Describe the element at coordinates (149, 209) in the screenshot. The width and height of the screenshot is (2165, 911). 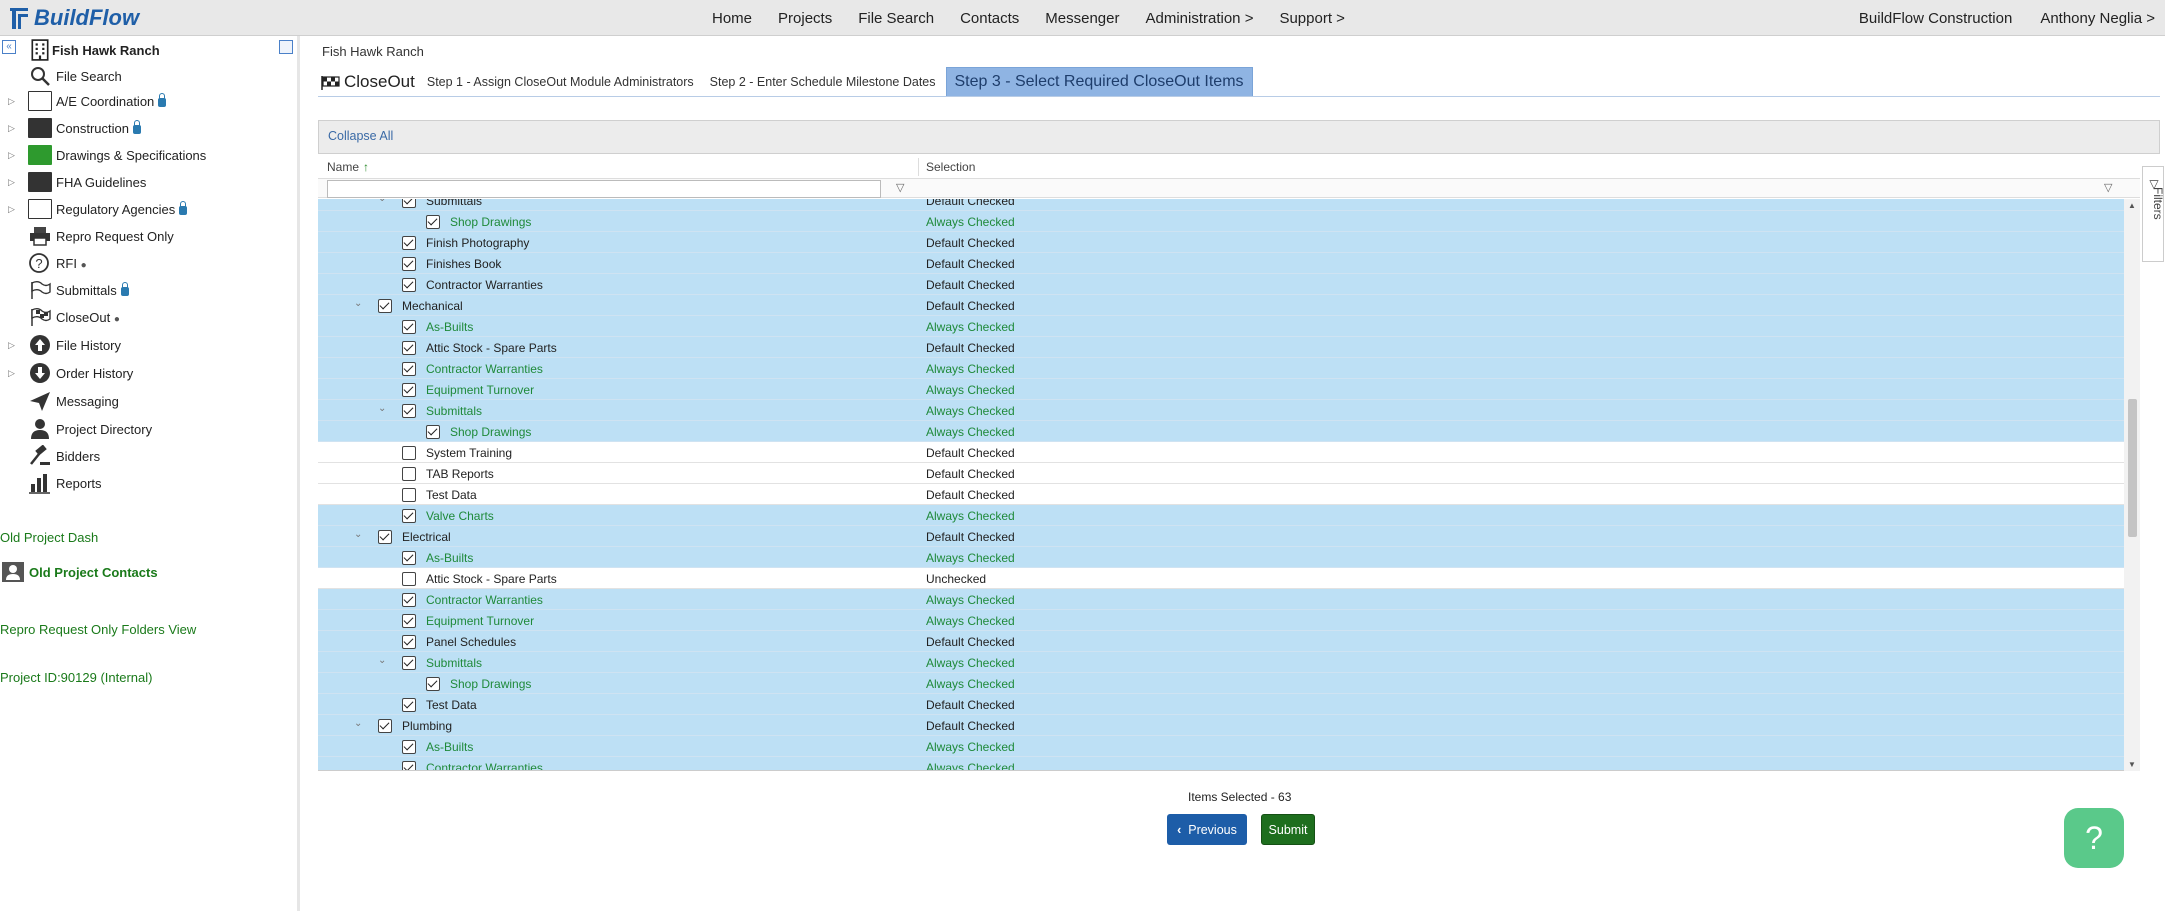
I see `sidebar-item-regulatory-agencies: ▷ Regulatory Agencies` at that location.